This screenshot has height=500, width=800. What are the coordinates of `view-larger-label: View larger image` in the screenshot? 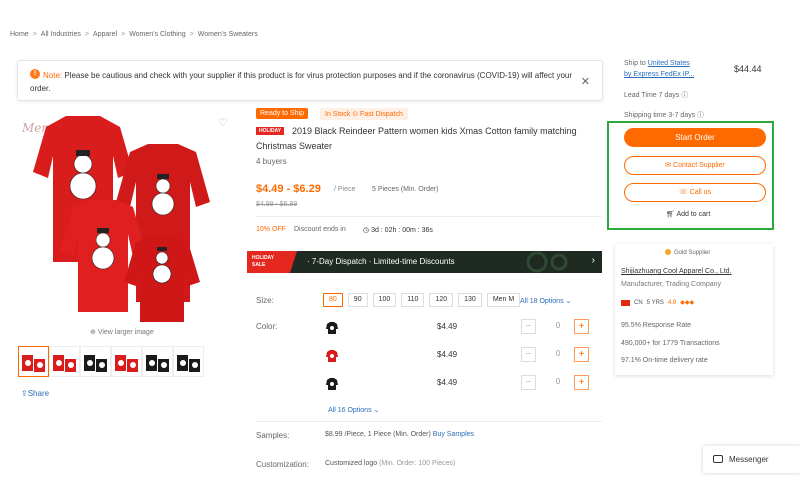 It's located at (125, 332).